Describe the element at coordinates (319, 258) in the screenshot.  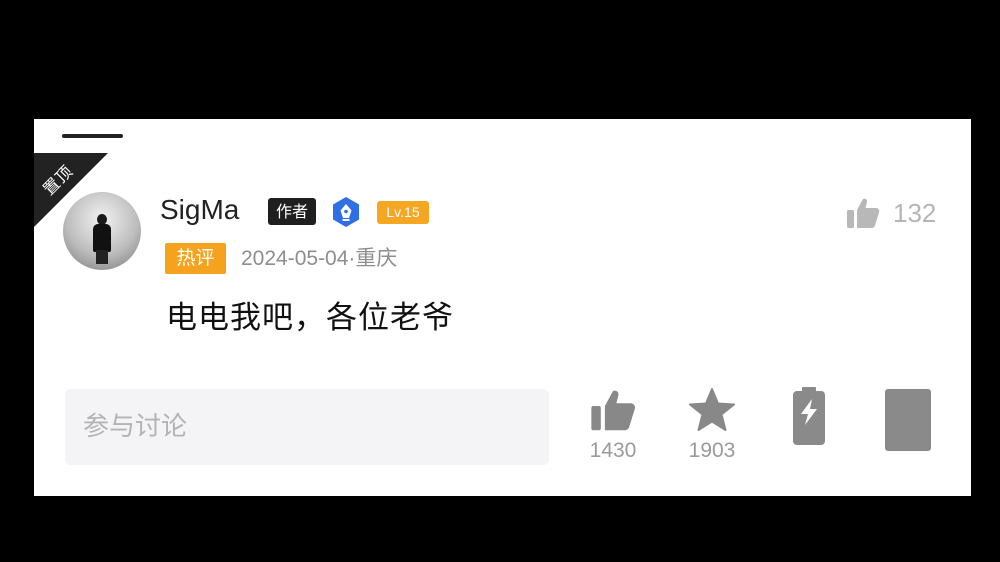
I see `comment-meta: 2024-05-04·重庆` at that location.